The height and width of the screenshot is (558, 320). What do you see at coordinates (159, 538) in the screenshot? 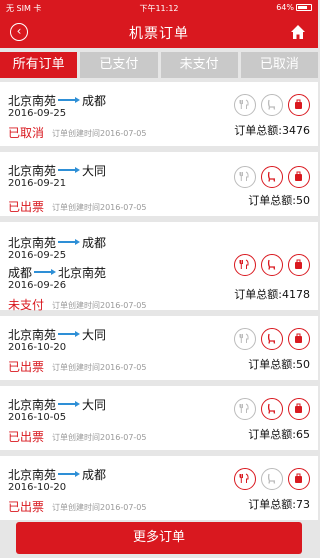
I see `more-orders-button: 更多订单` at bounding box center [159, 538].